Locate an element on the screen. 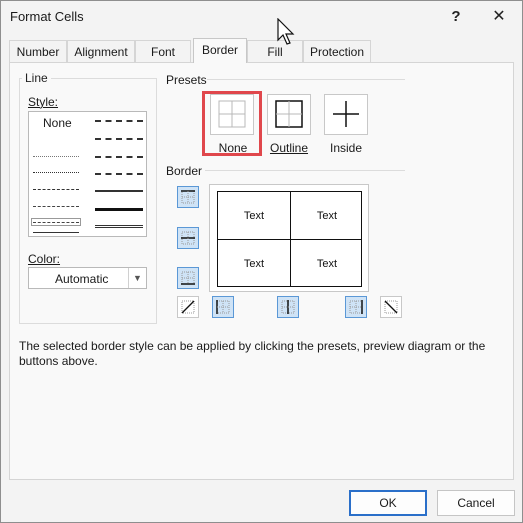 The image size is (523, 523). border-left-button is located at coordinates (223, 307).